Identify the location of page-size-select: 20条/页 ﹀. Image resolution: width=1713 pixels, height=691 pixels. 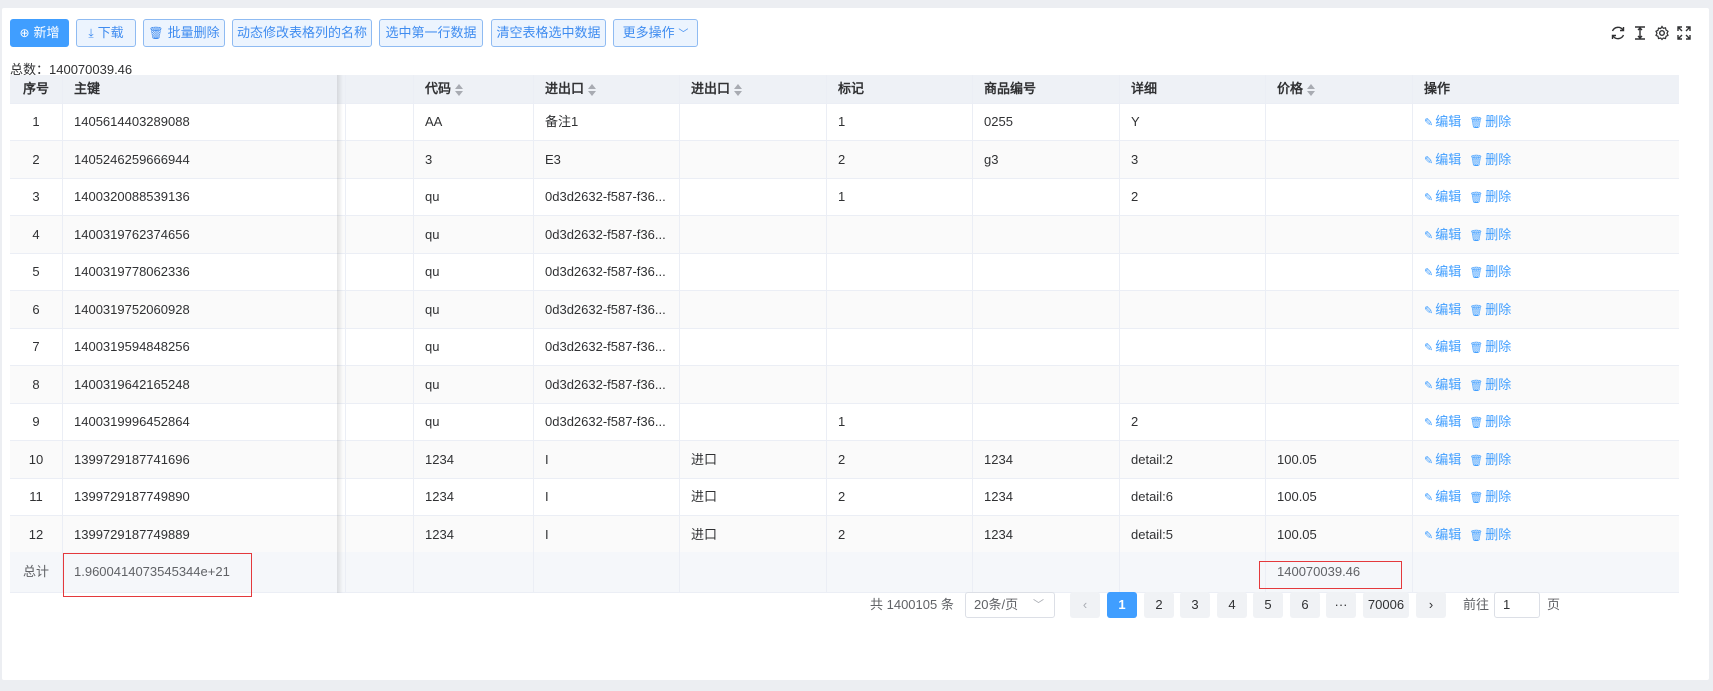
(1010, 605).